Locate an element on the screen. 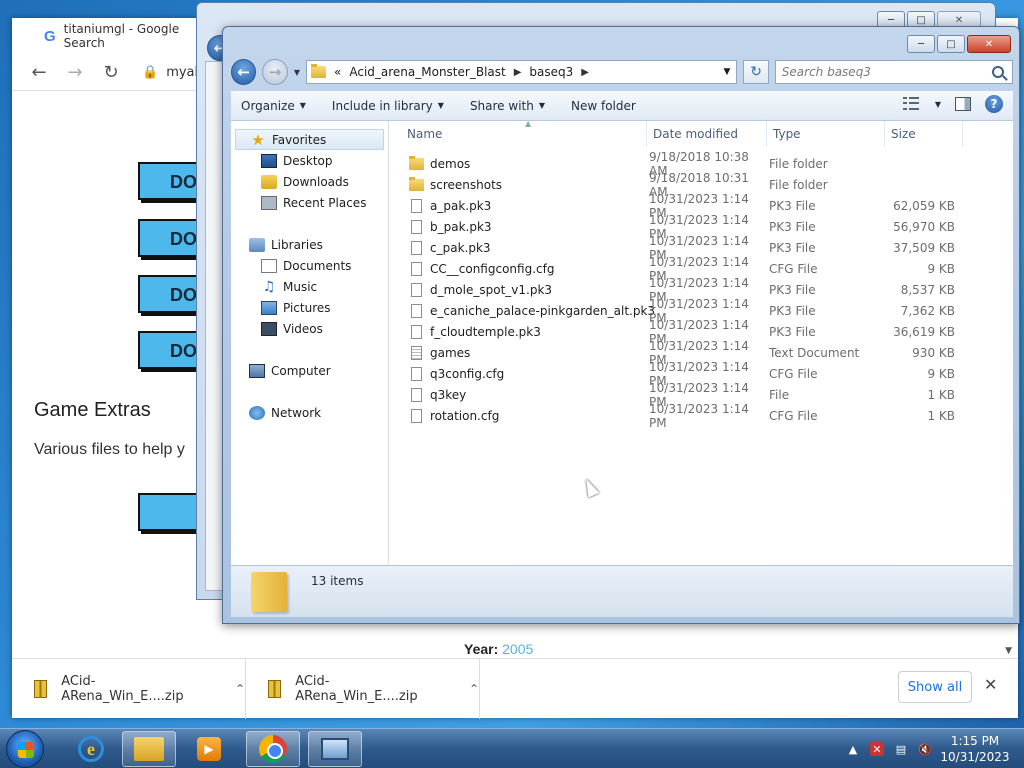  include-in-library-label: Include in library is located at coordinates (382, 105).